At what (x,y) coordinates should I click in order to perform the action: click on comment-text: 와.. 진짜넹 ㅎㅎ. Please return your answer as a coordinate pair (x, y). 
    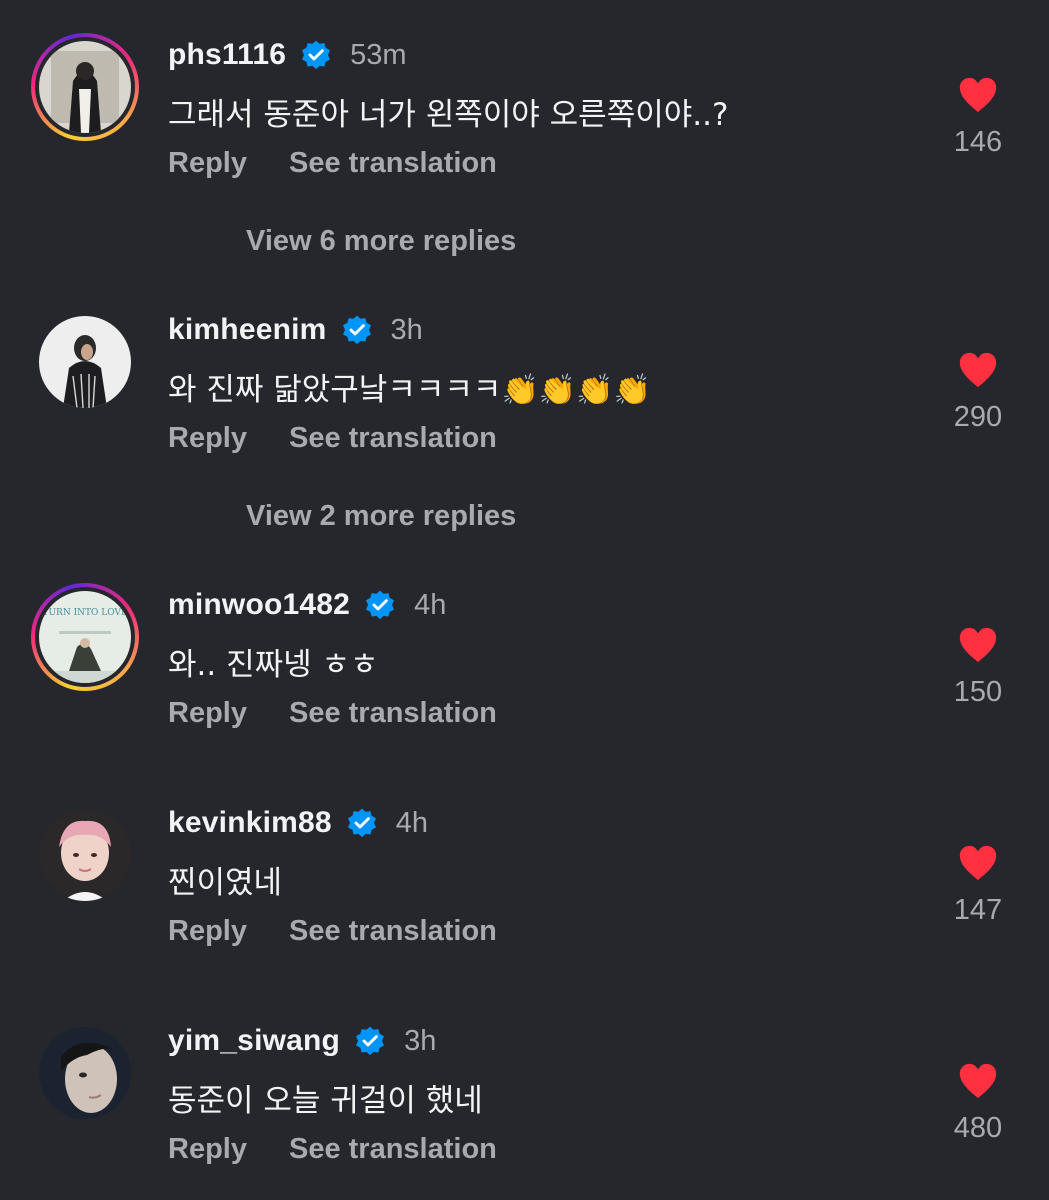
    Looking at the image, I should click on (273, 665).